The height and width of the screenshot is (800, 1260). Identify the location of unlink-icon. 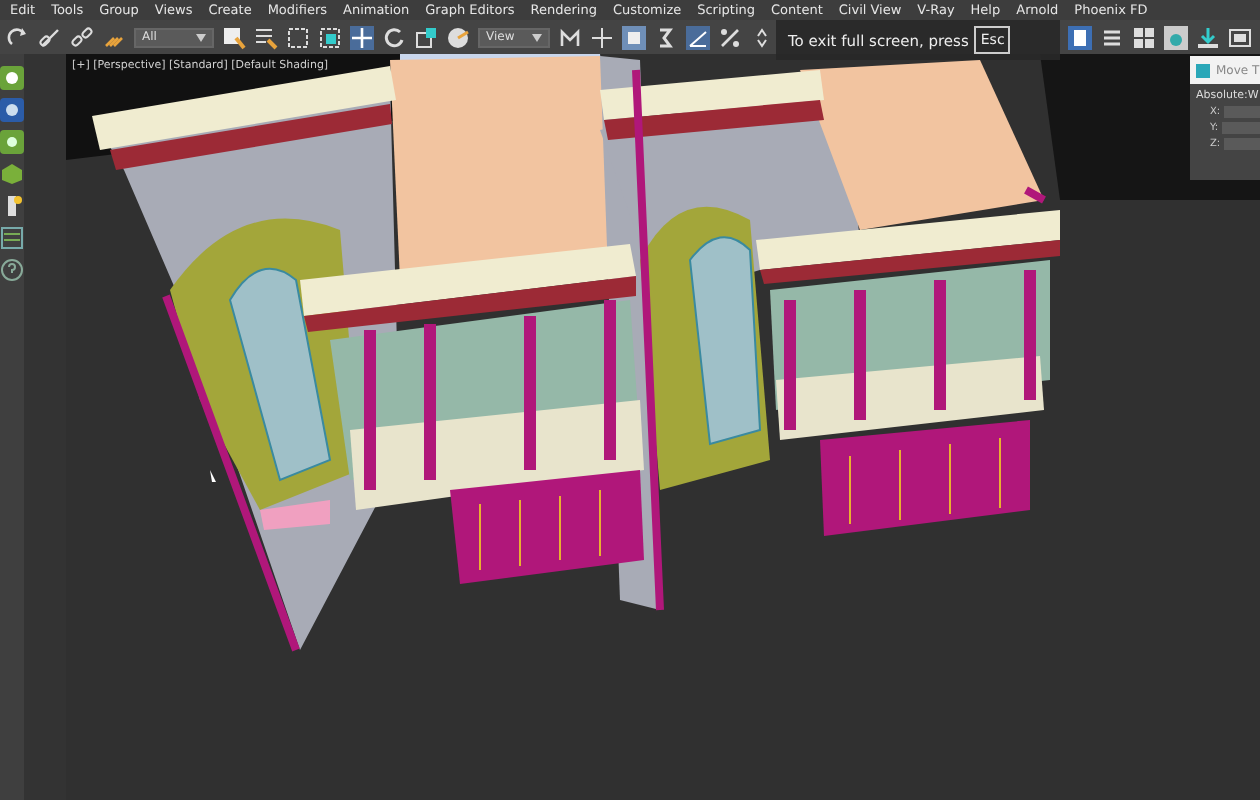
(82, 37).